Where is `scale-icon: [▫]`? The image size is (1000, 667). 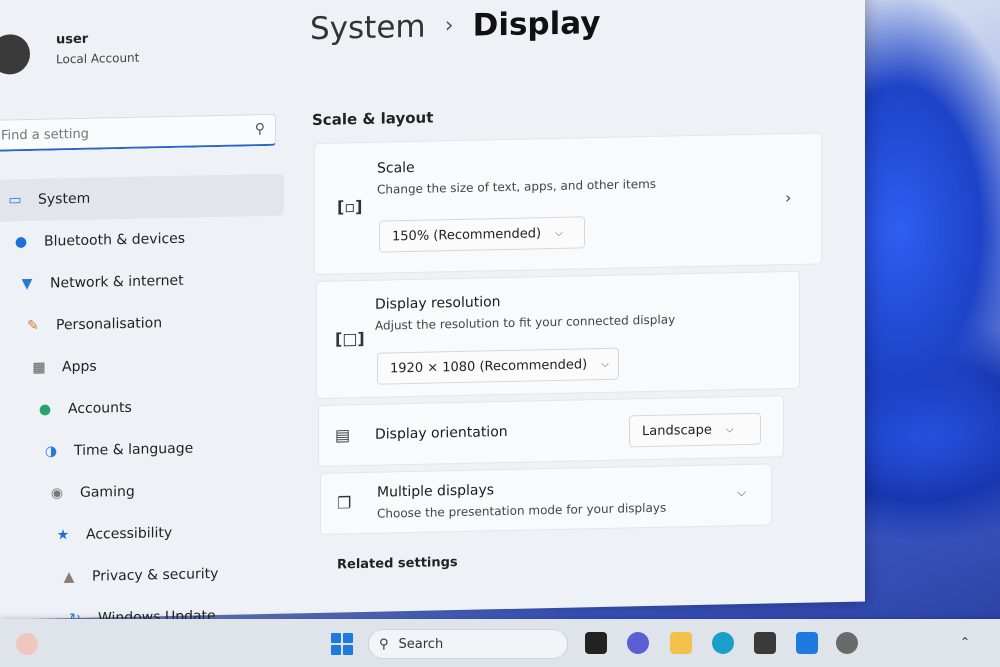 scale-icon: [▫] is located at coordinates (350, 206).